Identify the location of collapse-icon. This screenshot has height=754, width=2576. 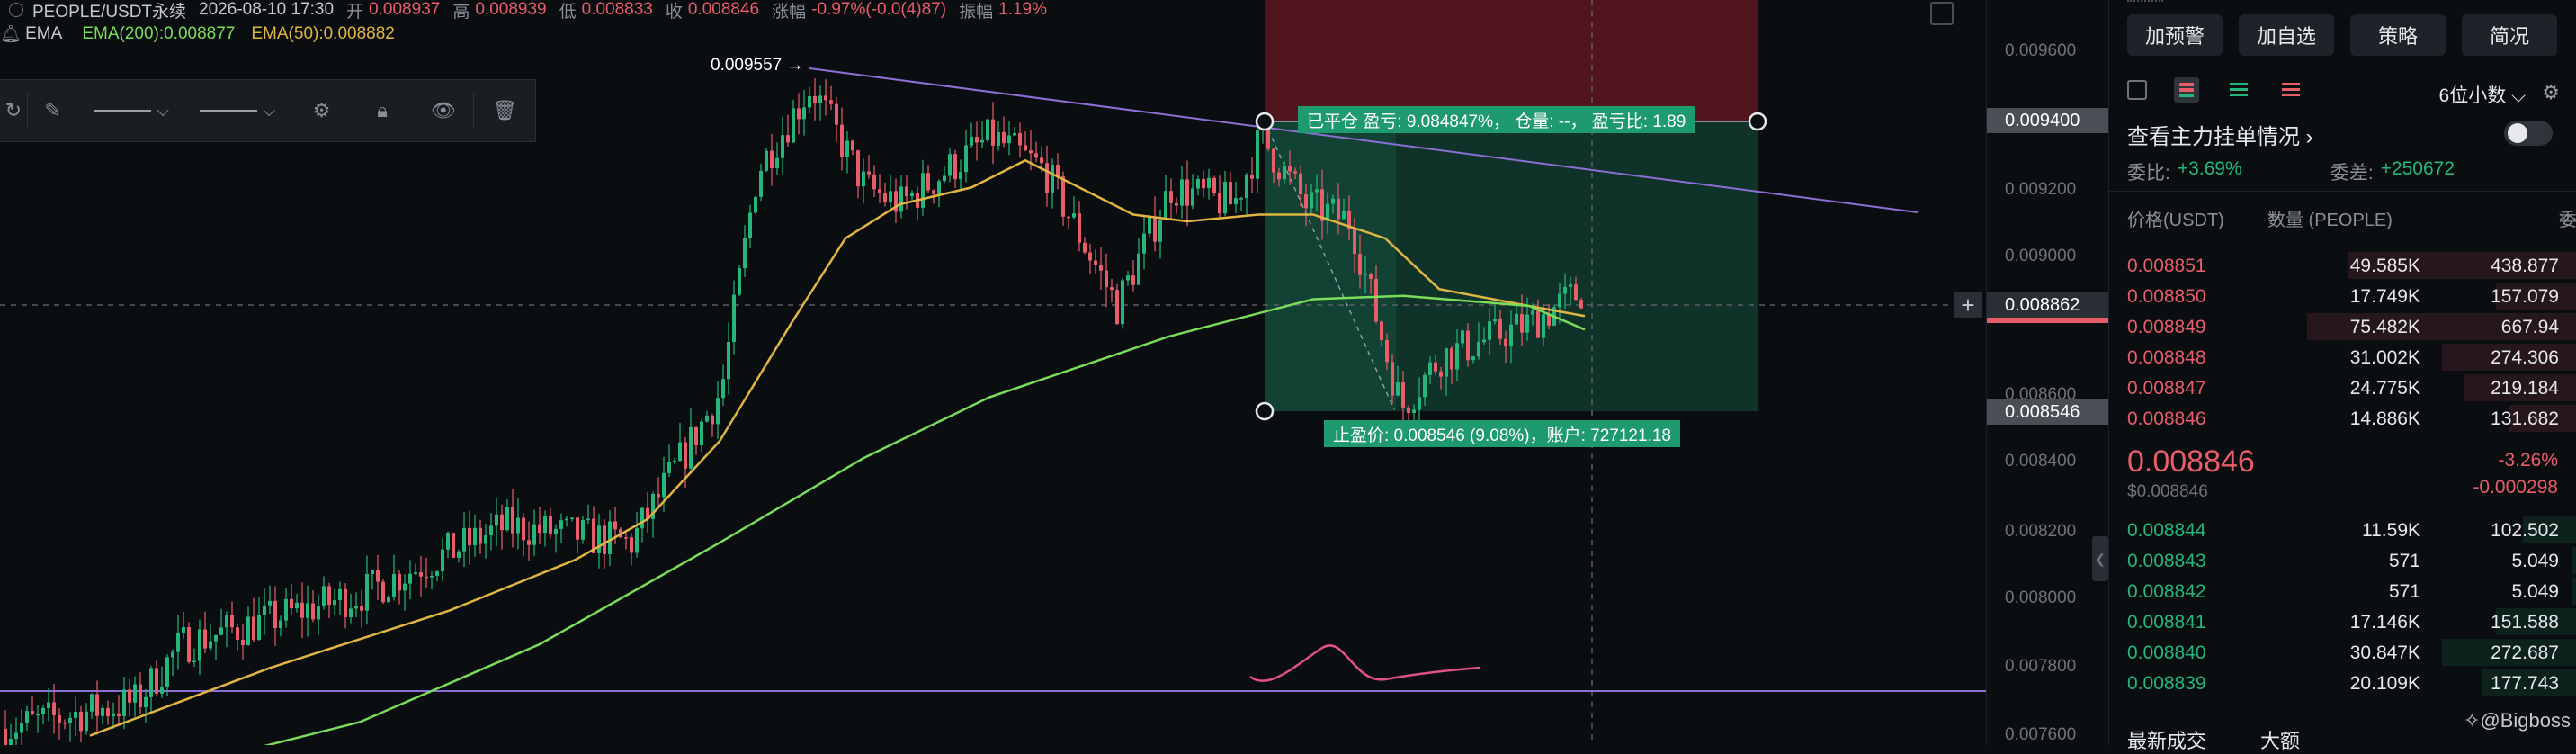
(16, 10).